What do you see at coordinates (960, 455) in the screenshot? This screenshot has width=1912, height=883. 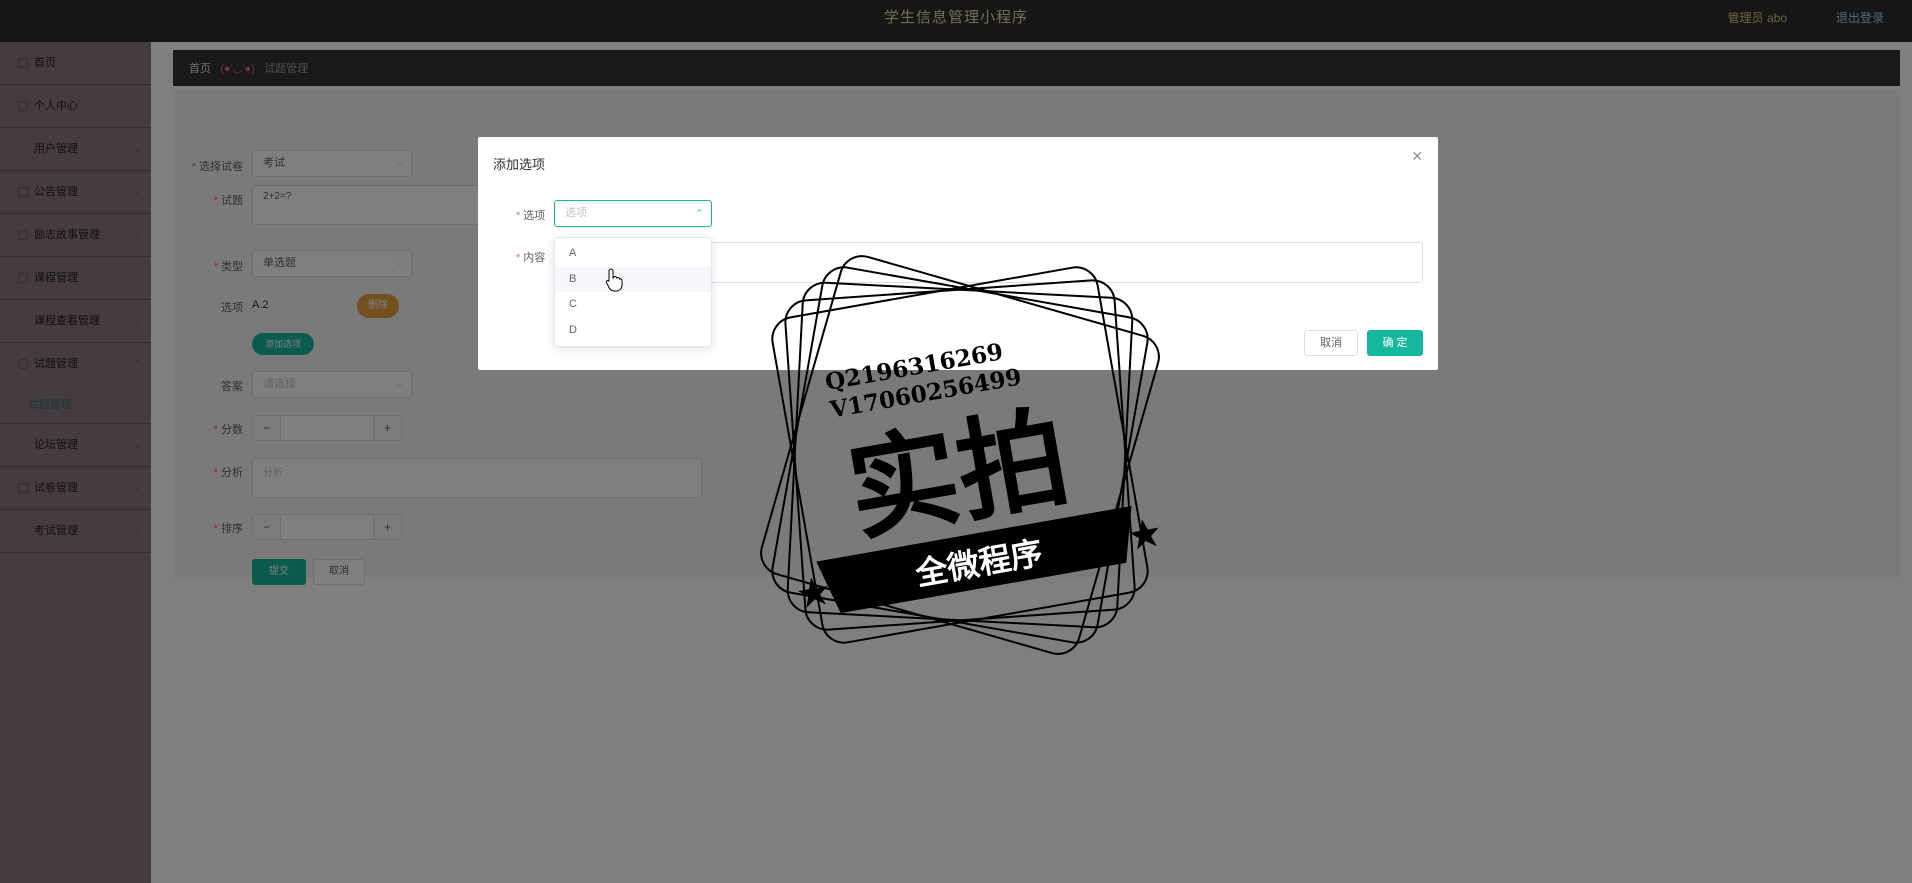 I see `watermark-stamp: Q2196316269 V17060256499 实拍 全微程序` at bounding box center [960, 455].